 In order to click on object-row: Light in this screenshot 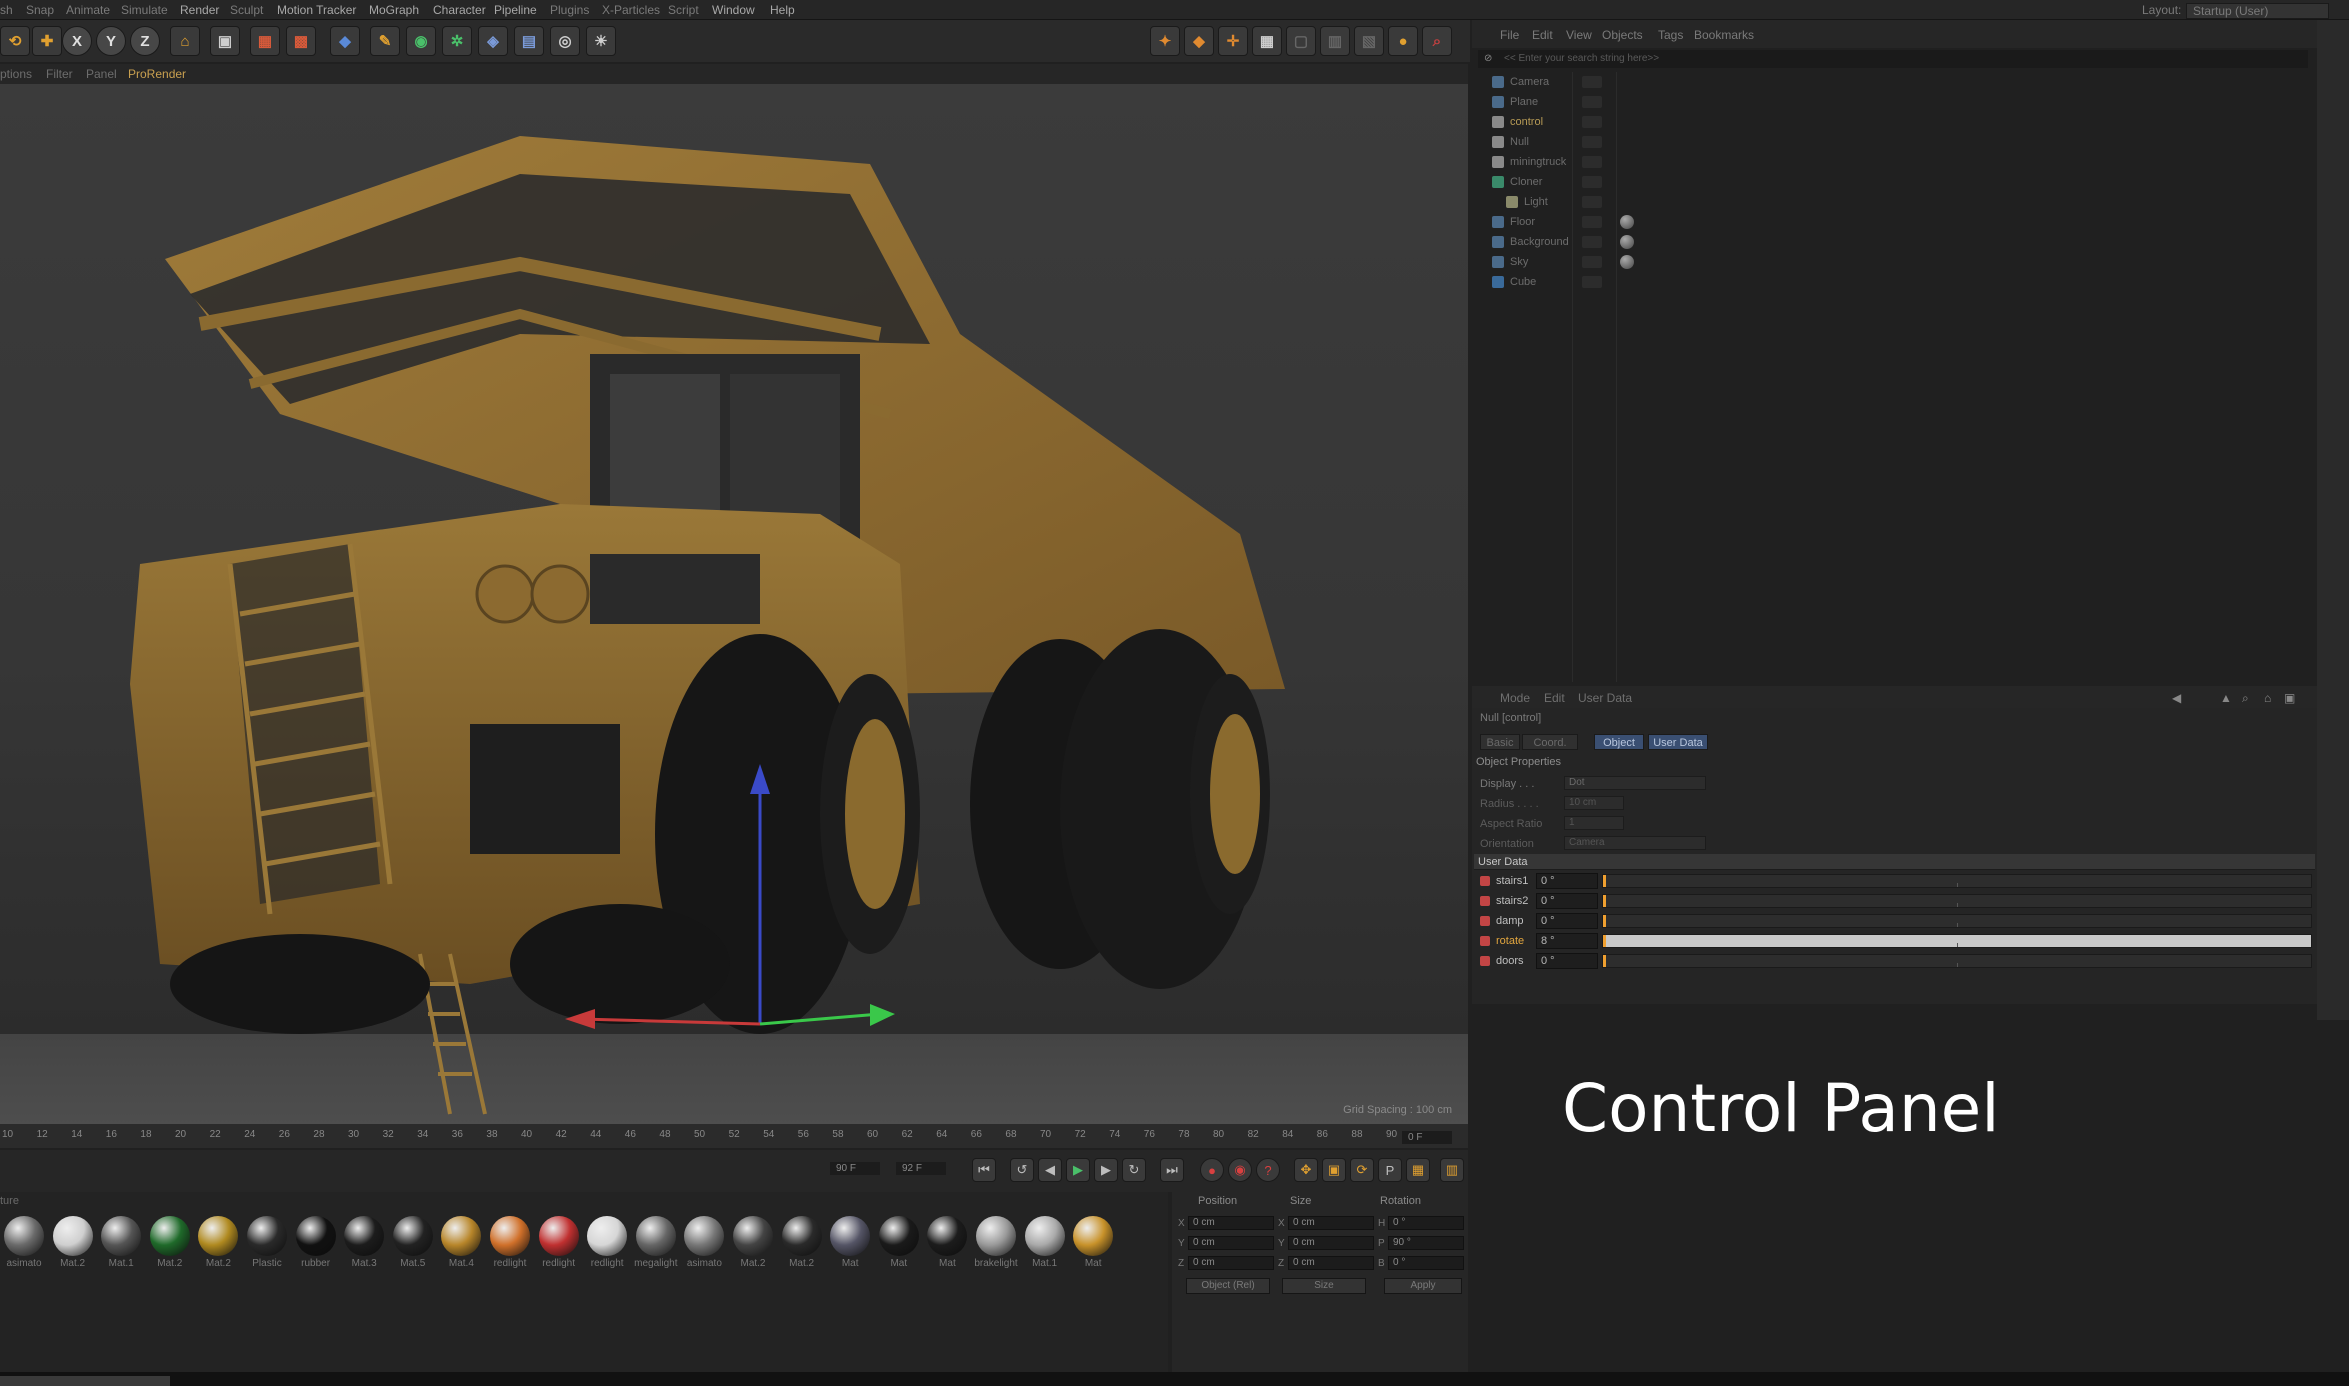, I will do `click(1894, 202)`.